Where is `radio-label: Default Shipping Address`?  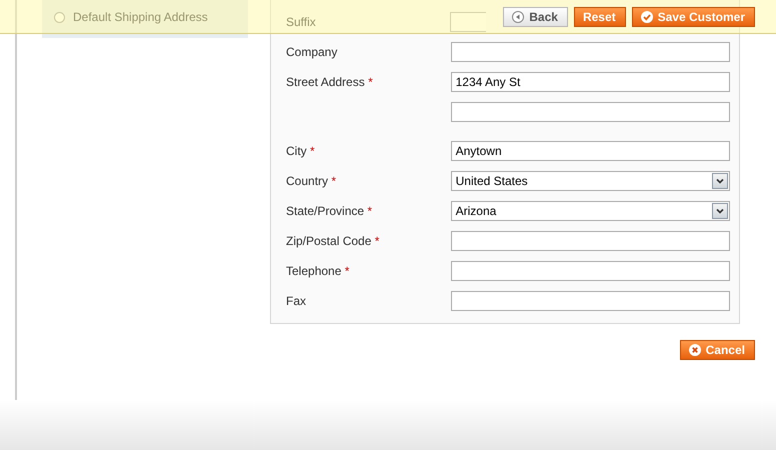
radio-label: Default Shipping Address is located at coordinates (140, 17).